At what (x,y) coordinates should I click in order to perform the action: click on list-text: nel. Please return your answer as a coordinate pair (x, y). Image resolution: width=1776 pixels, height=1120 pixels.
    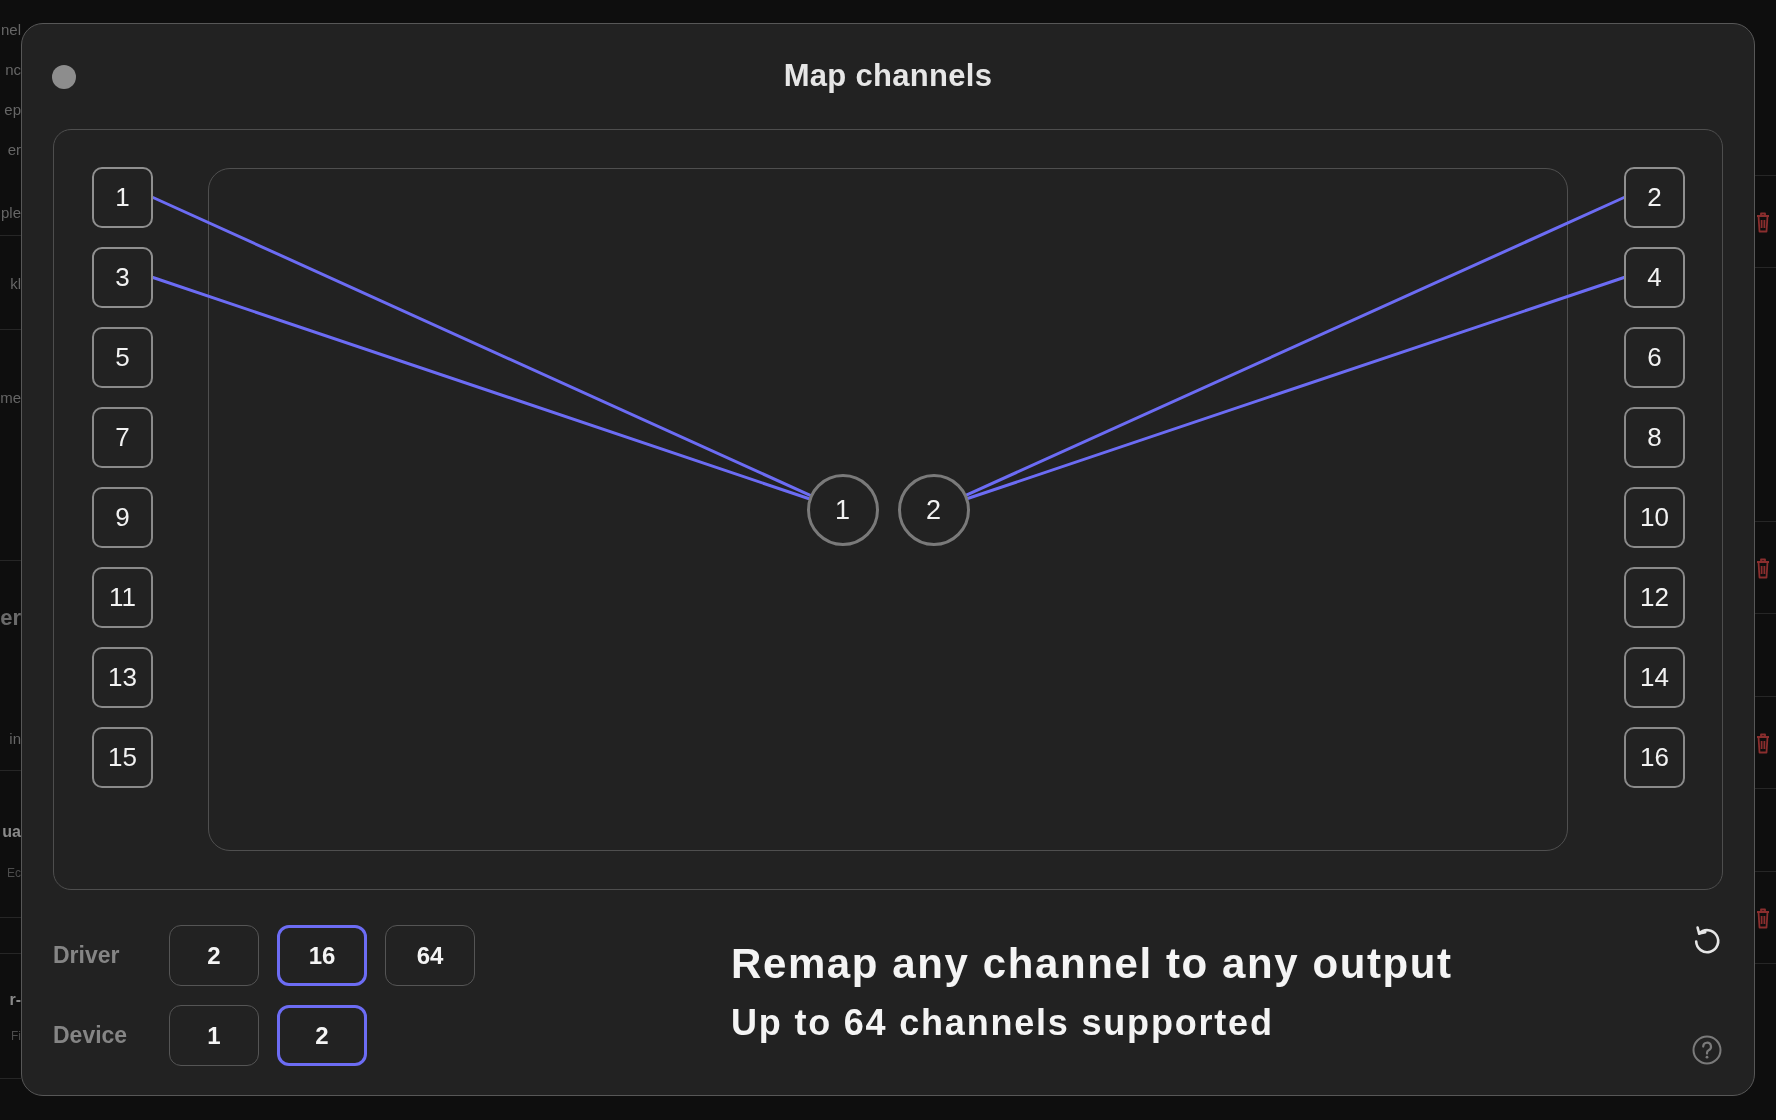
    Looking at the image, I should click on (10, 30).